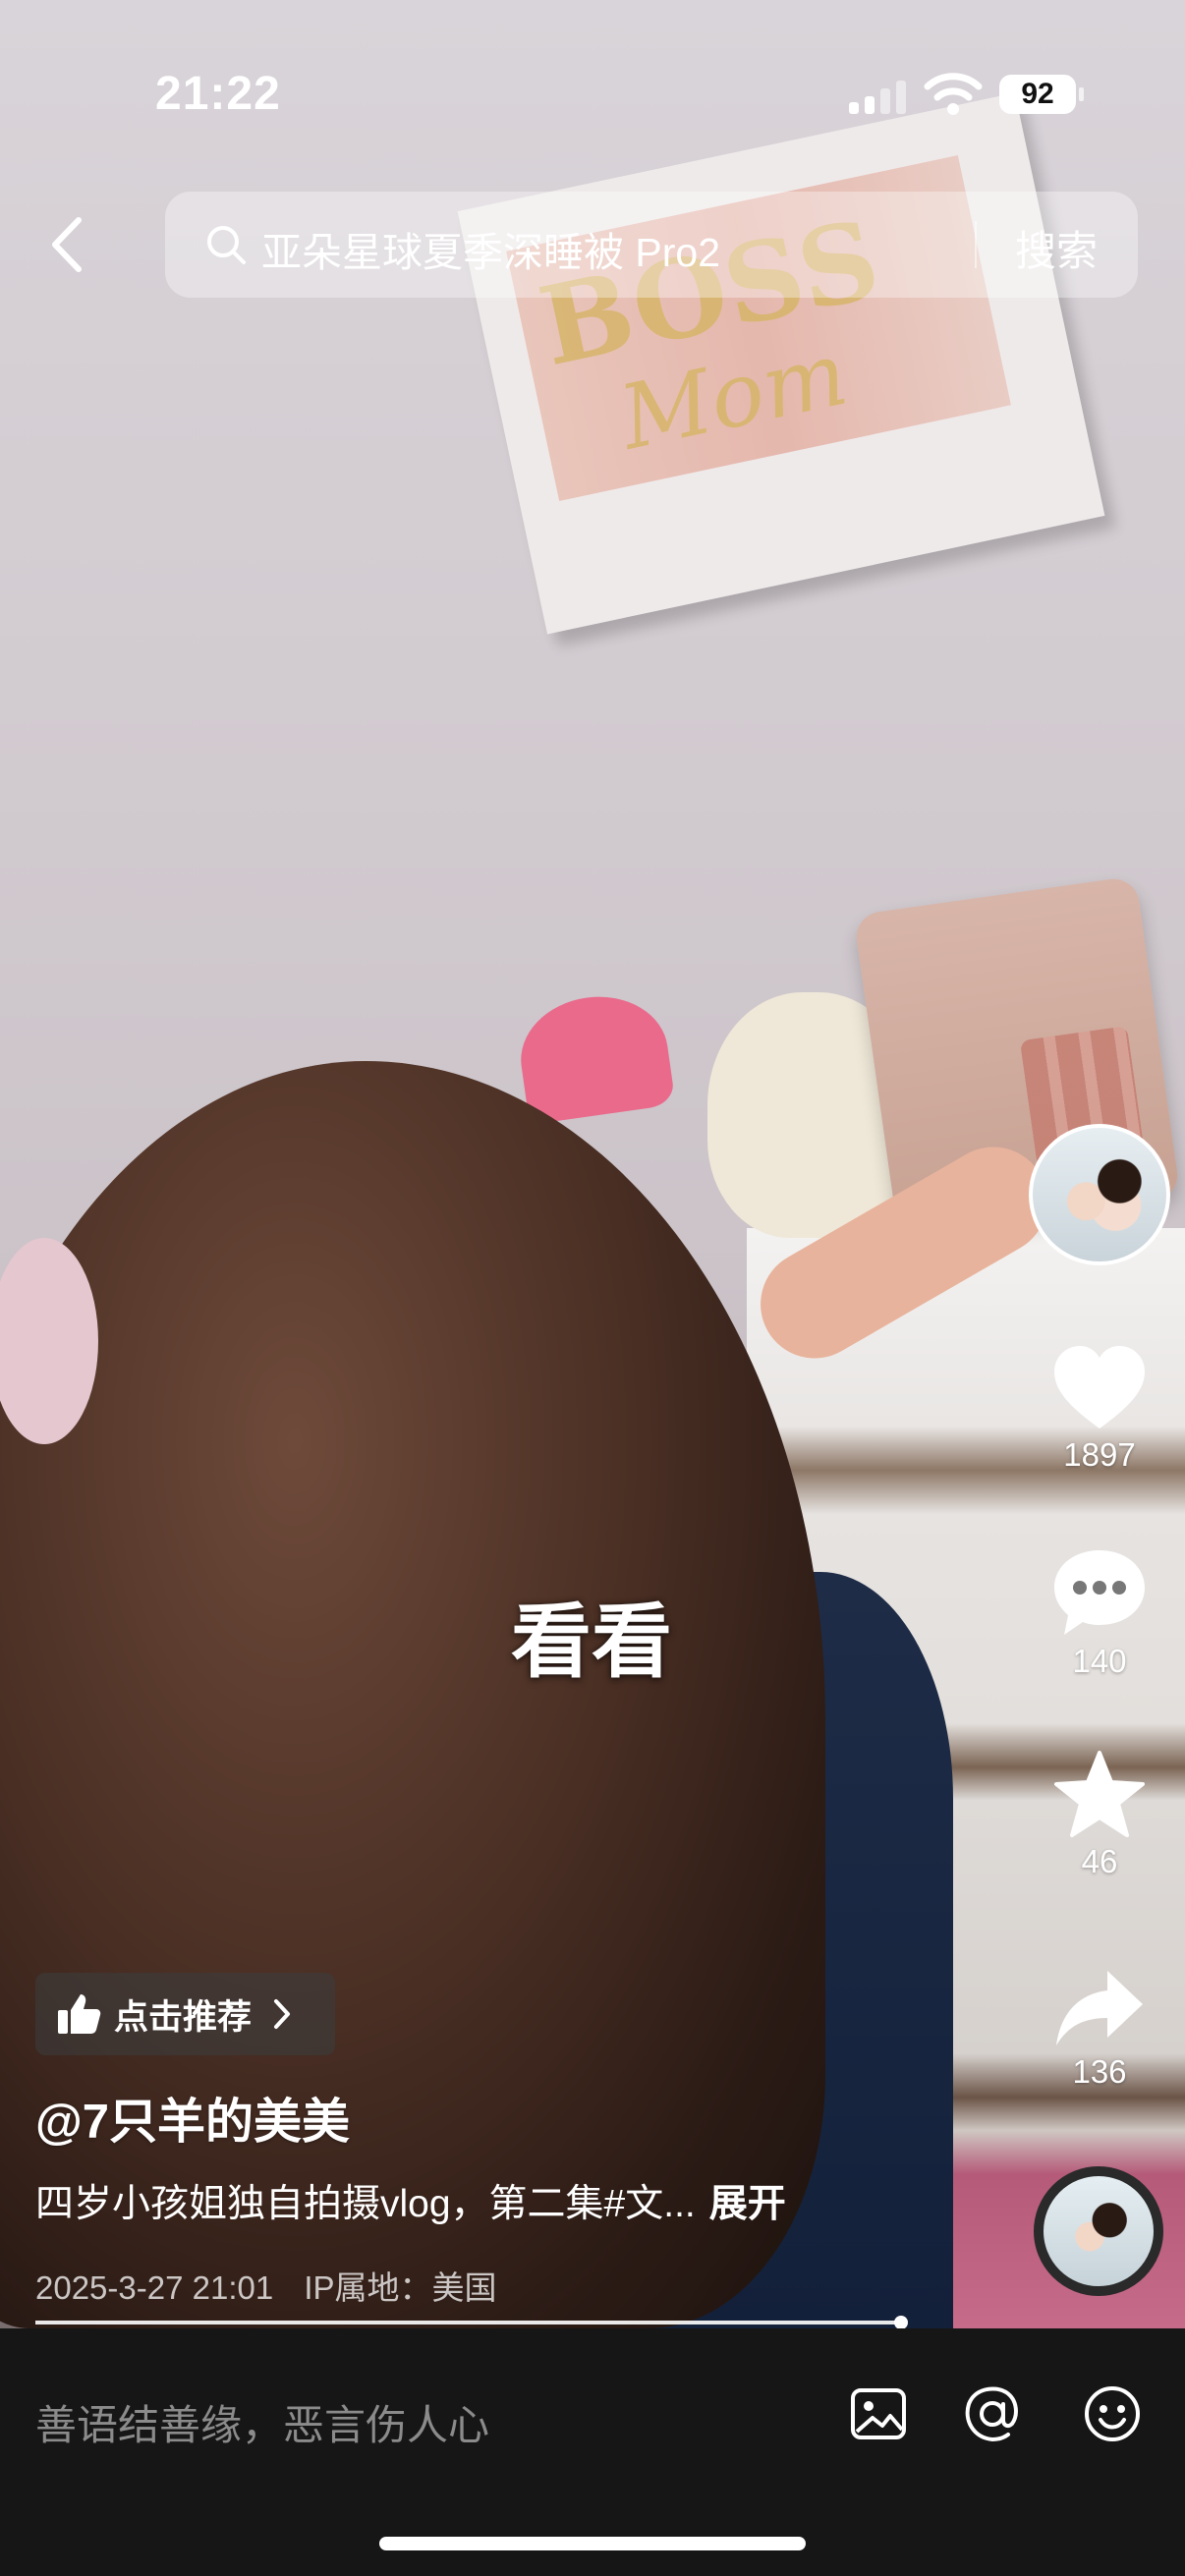 Image resolution: width=1185 pixels, height=2576 pixels. What do you see at coordinates (592, 1642) in the screenshot?
I see `video-subtitle: 看看` at bounding box center [592, 1642].